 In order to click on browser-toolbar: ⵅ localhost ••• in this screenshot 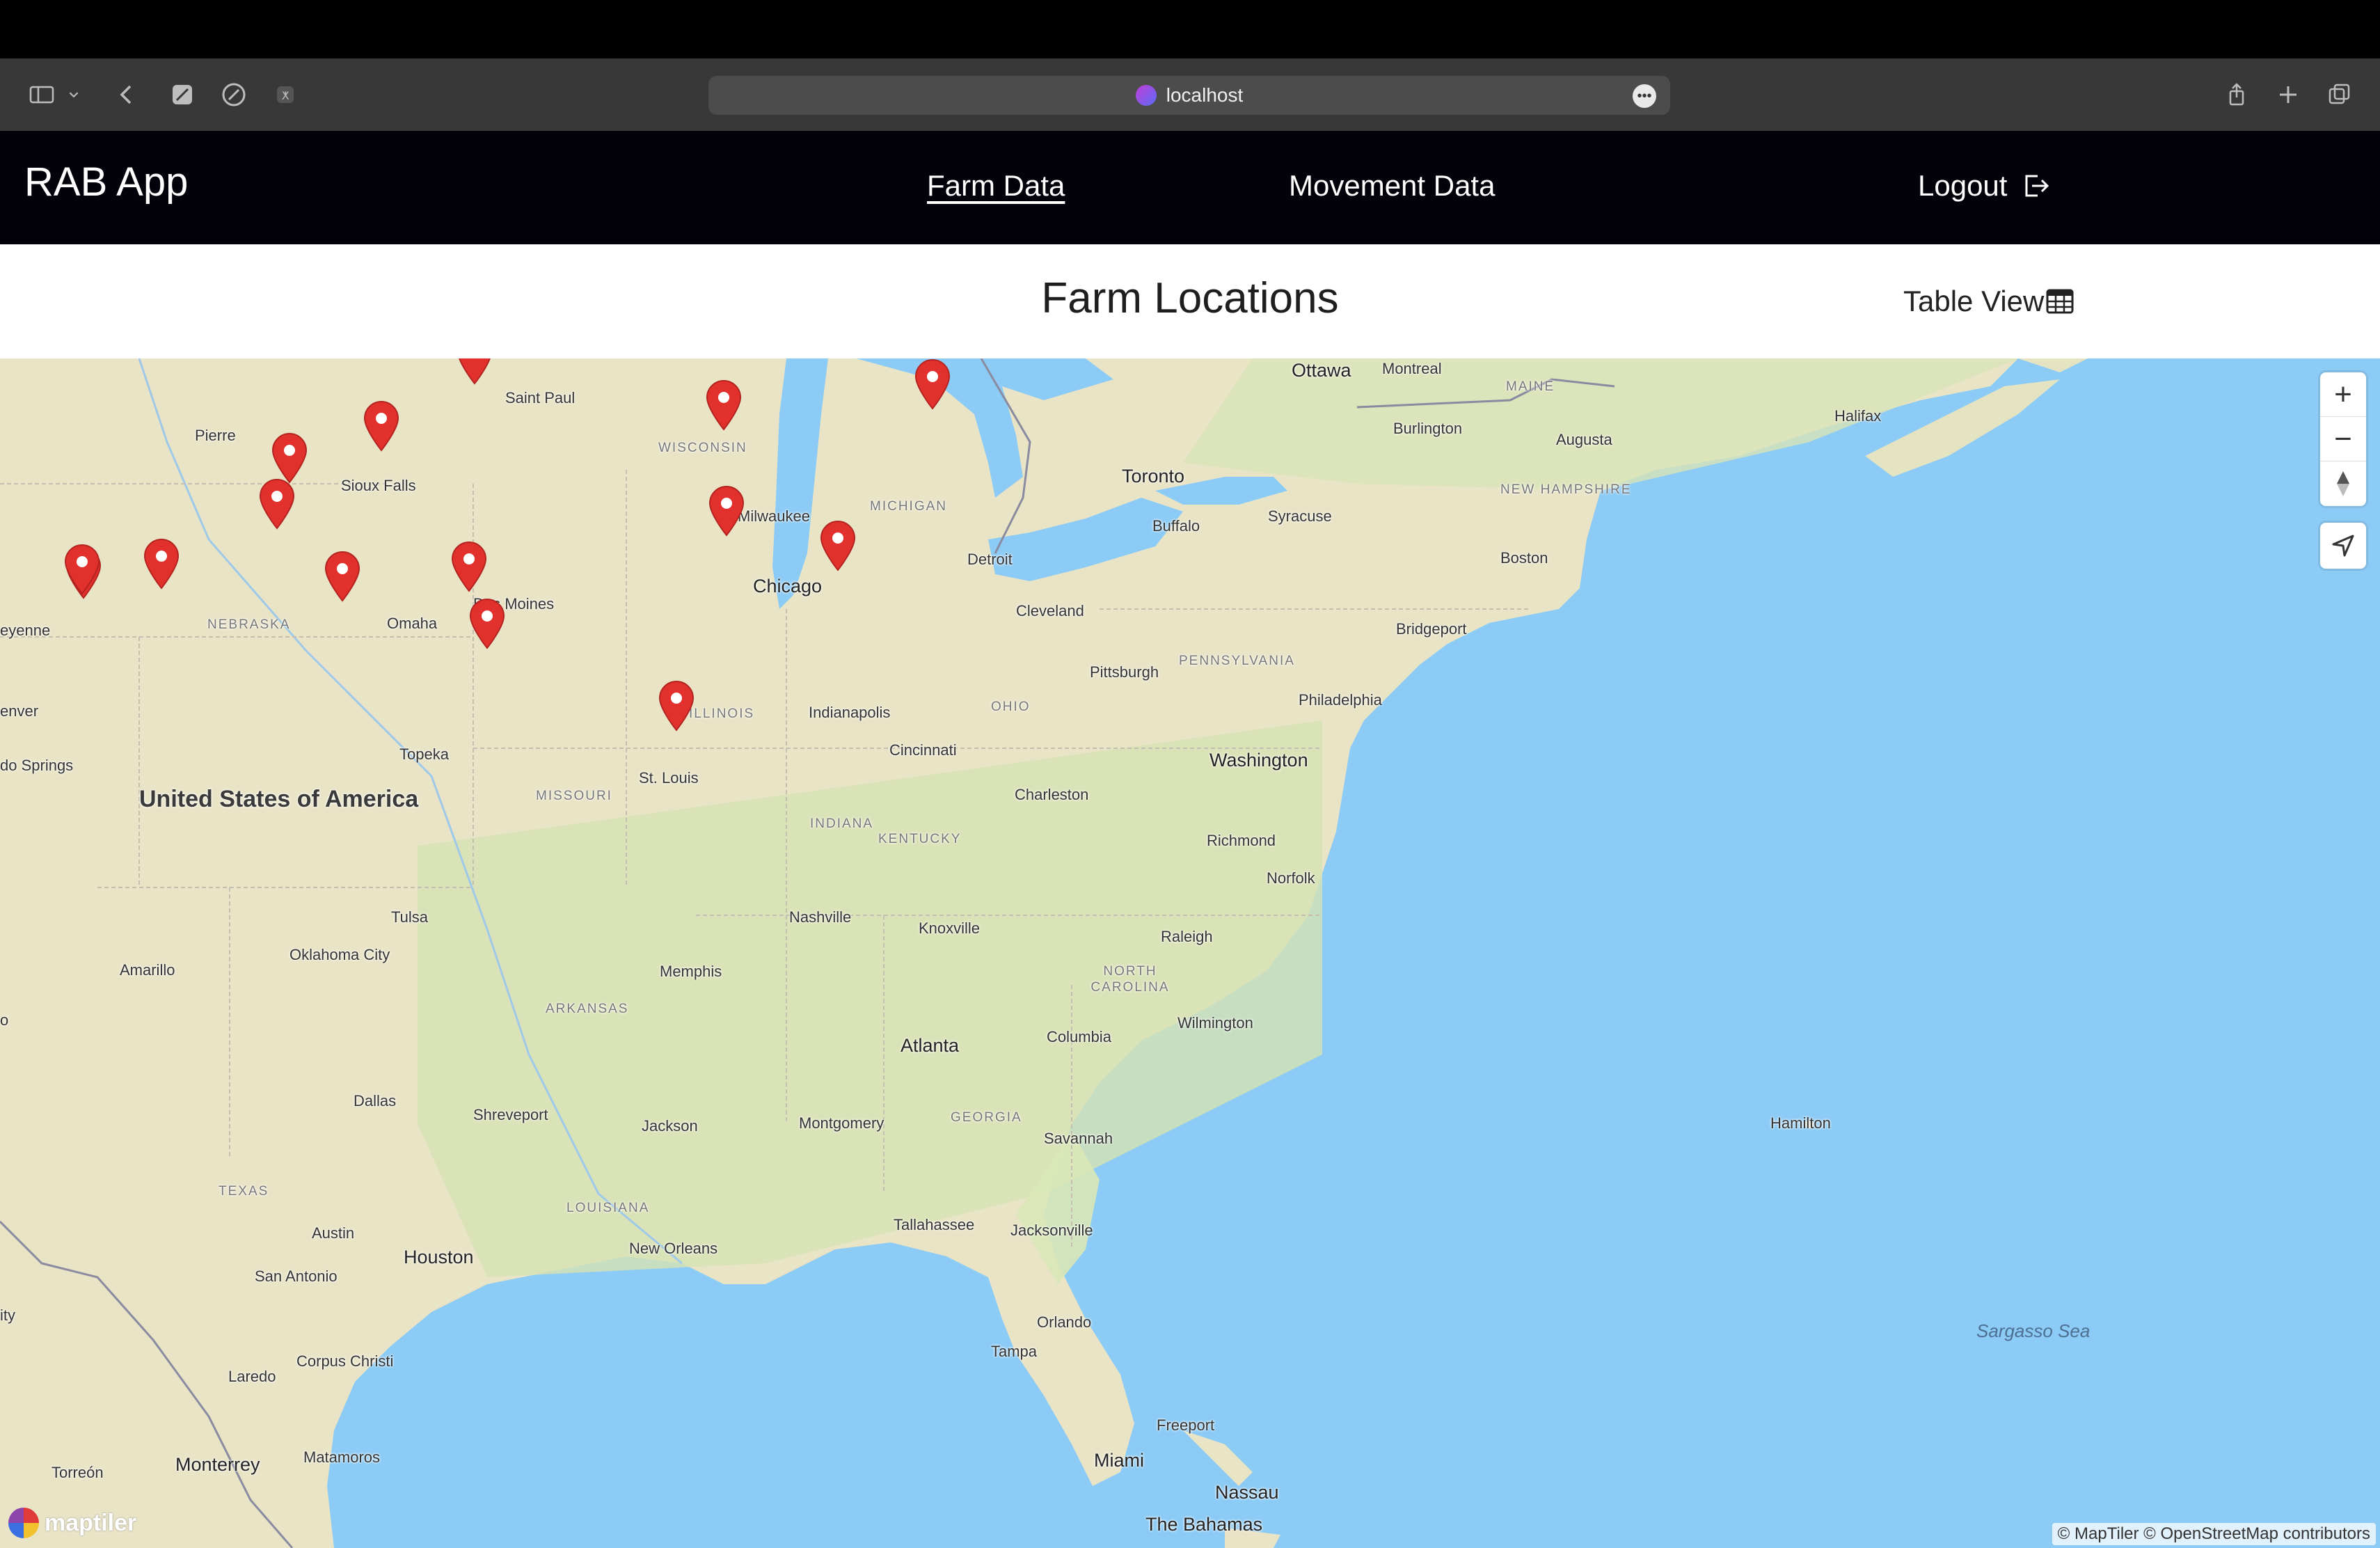, I will do `click(1190, 94)`.